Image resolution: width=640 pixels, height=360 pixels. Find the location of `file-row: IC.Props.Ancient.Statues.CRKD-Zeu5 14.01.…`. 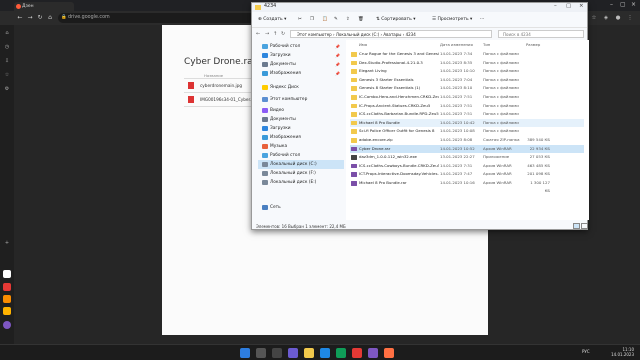

file-row: IC.Props.Ancient.Statues.CRKD-Zeu5 14.01.… is located at coordinates (467, 106).